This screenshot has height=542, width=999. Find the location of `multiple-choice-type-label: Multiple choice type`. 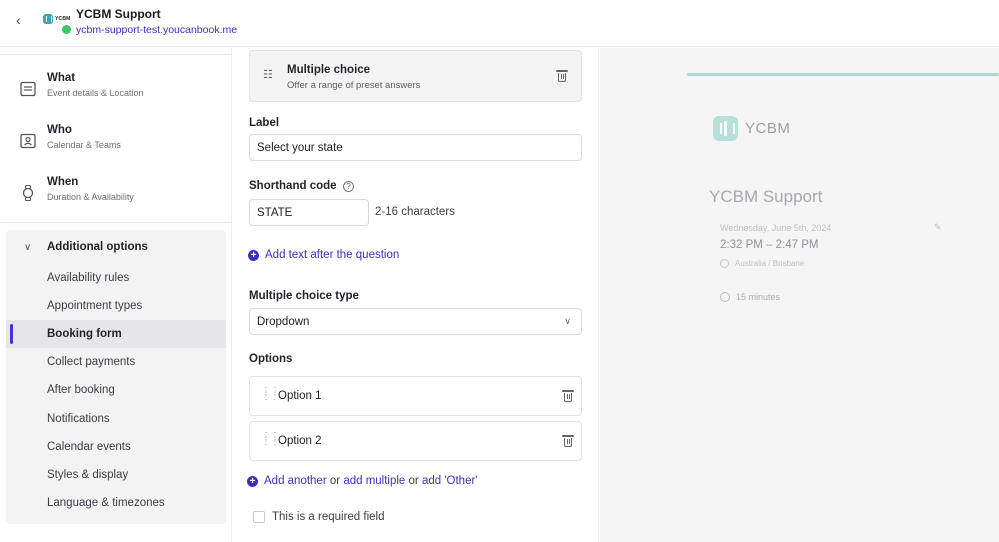

multiple-choice-type-label: Multiple choice type is located at coordinates (304, 296).